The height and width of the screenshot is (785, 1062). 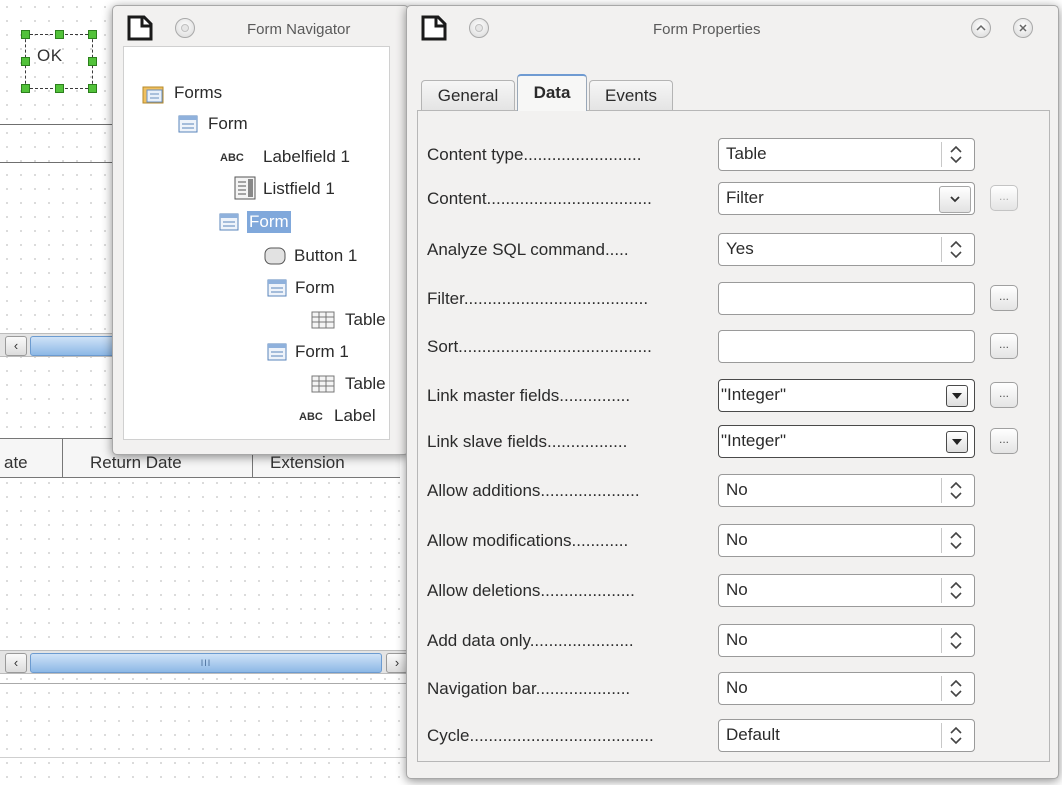 I want to click on lower-horizontal-scrollbar: ‹ III ›, so click(x=205, y=662).